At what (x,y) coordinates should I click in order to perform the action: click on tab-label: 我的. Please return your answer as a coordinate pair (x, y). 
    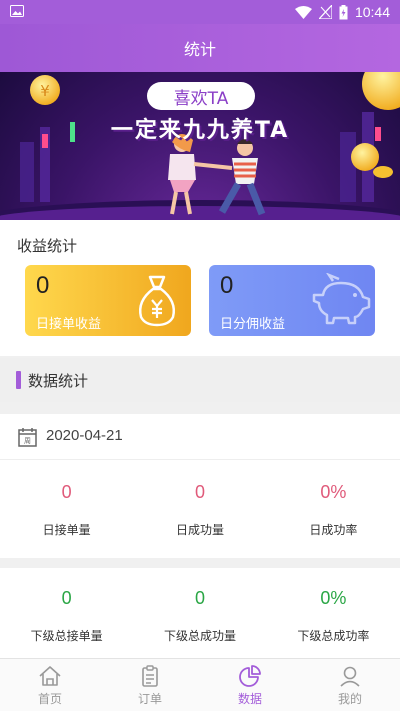
    Looking at the image, I should click on (349, 699).